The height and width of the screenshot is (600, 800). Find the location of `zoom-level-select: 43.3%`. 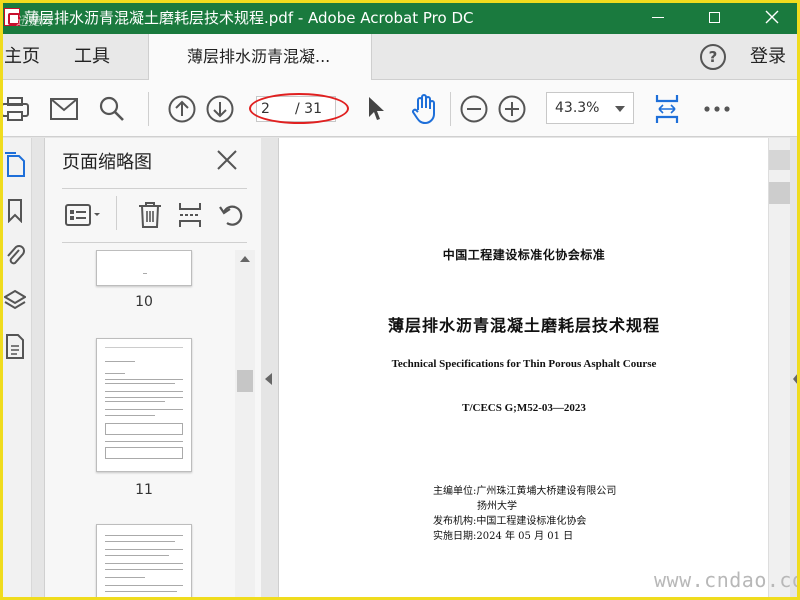

zoom-level-select: 43.3% is located at coordinates (590, 108).